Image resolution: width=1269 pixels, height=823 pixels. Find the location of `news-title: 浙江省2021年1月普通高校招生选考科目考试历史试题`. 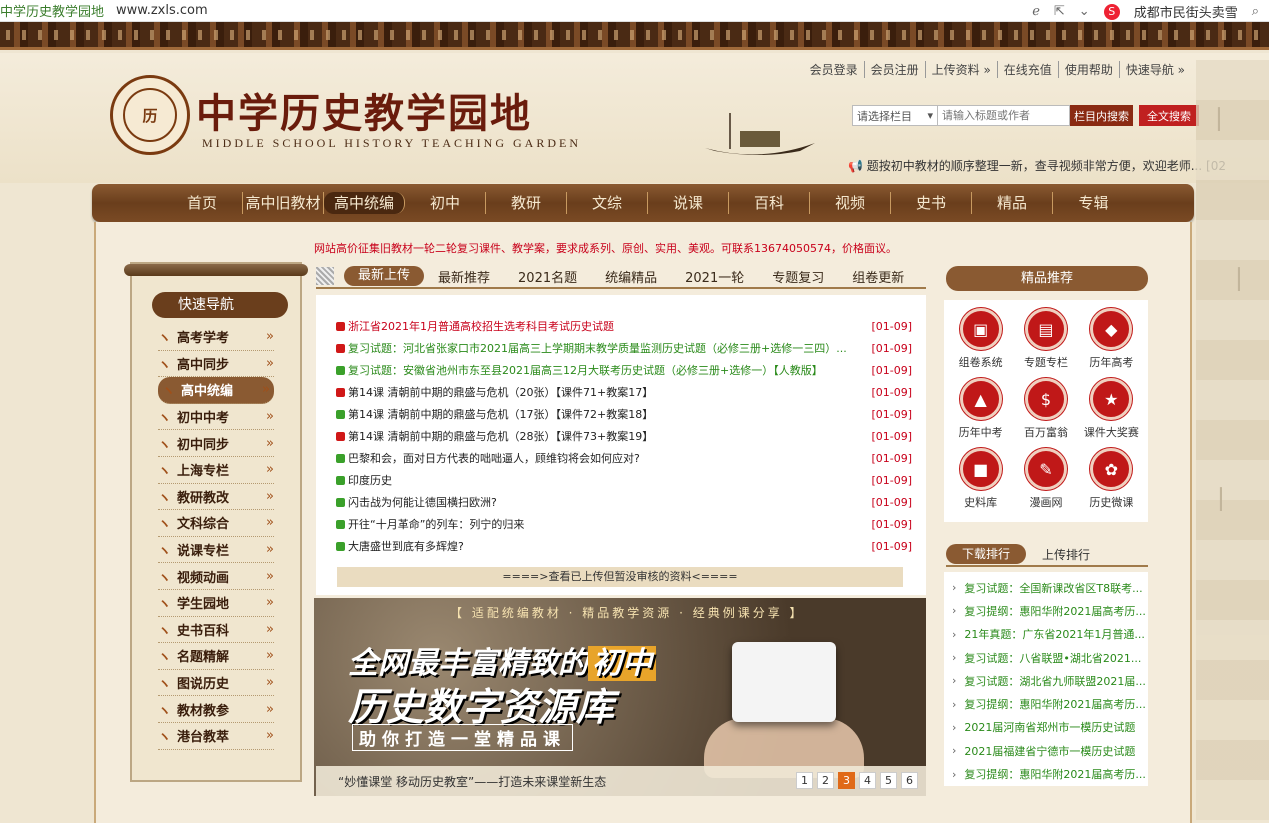

news-title: 浙江省2021年1月普通高校招生选考科目考试历史试题 is located at coordinates (605, 326).